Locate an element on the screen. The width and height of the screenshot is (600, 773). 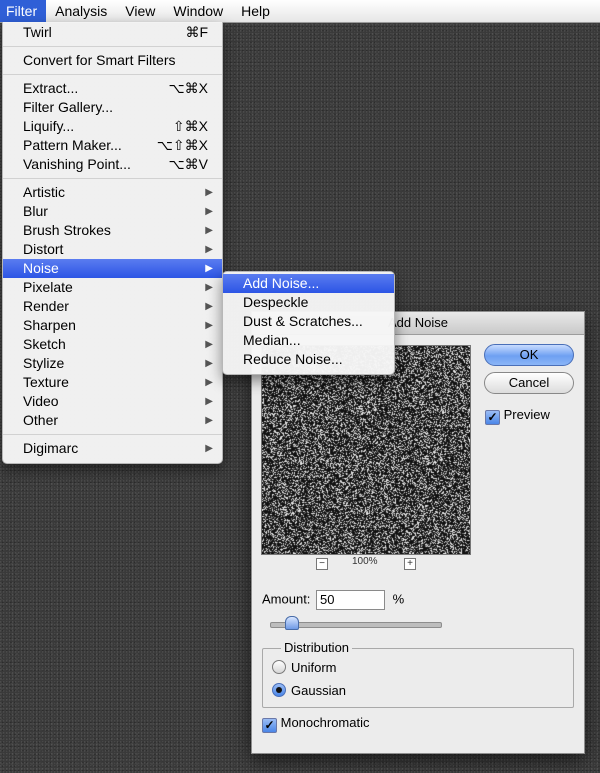
gaussian-option: Gaussian is located at coordinates (309, 690).